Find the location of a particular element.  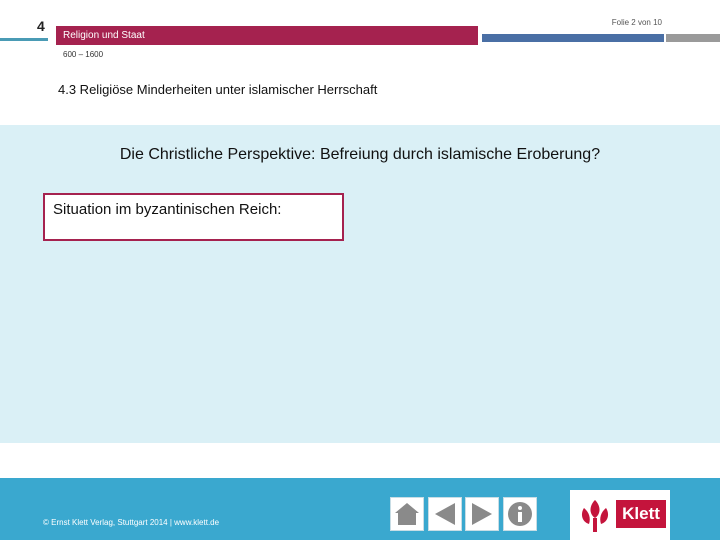

next-button is located at coordinates (482, 514).